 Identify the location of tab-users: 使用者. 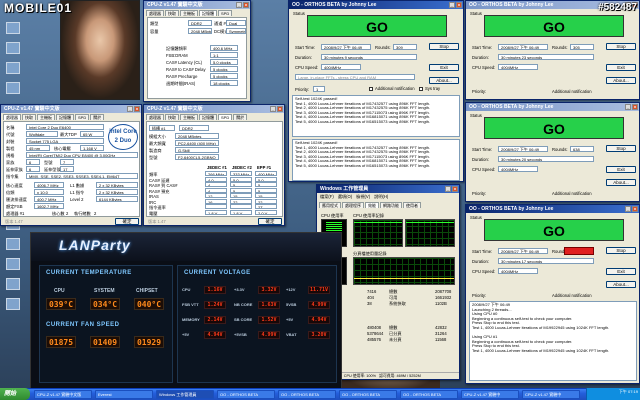
(412, 205).